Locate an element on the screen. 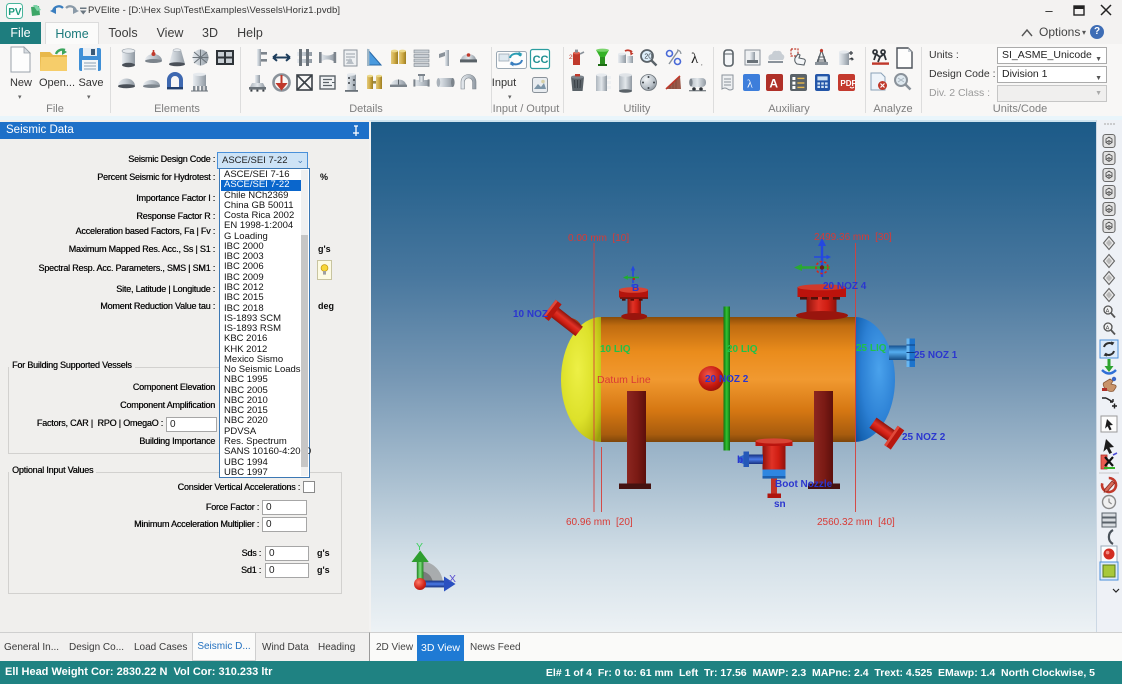  svg-text: 20 LIQ is located at coordinates (742, 349).